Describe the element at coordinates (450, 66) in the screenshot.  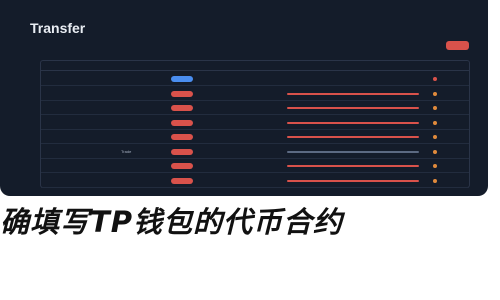
I see `column-header-token` at that location.